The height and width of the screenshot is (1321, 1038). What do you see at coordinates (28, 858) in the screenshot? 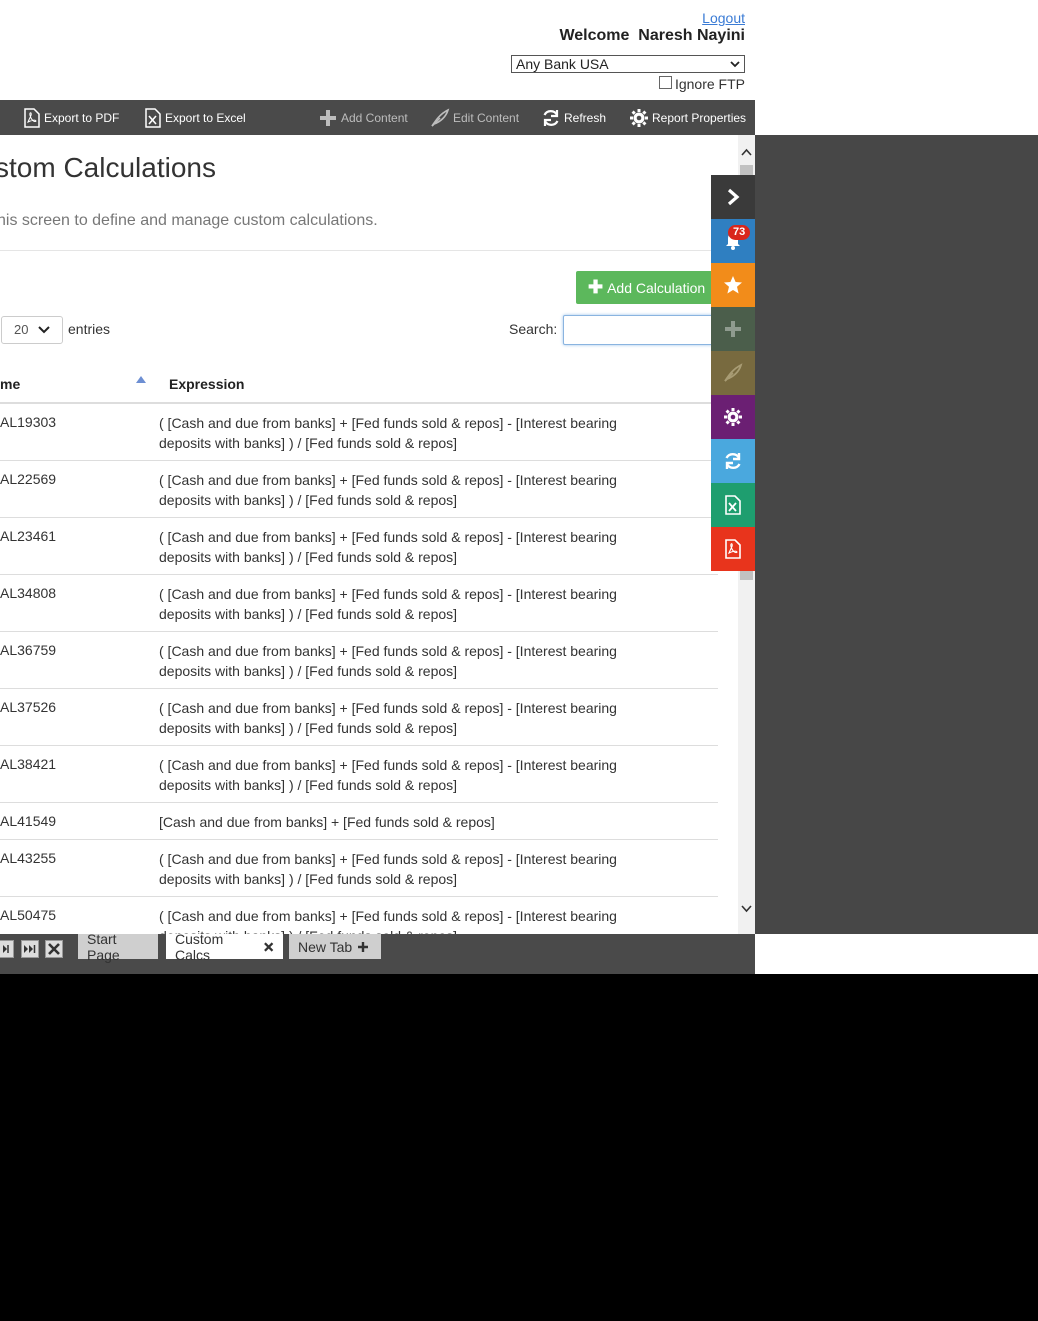
I see `row-name: AL43255` at bounding box center [28, 858].